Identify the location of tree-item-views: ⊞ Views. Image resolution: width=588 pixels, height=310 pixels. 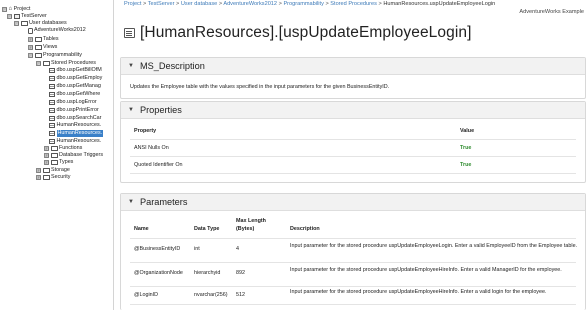
(42, 47).